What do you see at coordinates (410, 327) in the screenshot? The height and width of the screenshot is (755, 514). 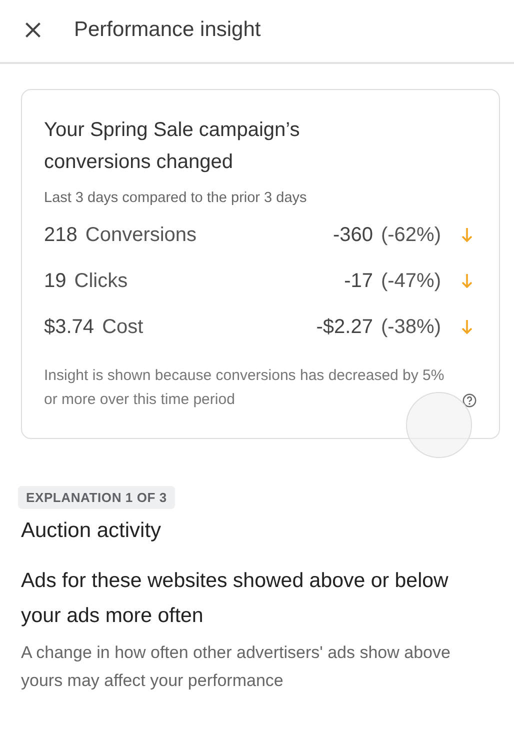 I see `metric-percent: (-38%)` at bounding box center [410, 327].